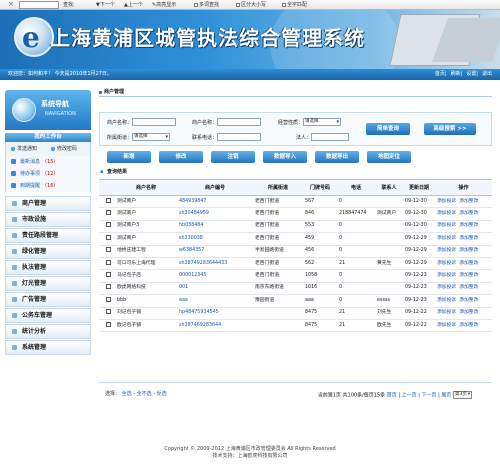 Image resolution: width=500 pixels, height=475 pixels. Describe the element at coordinates (295, 289) in the screenshot. I see `table-row: 欧虎网络科技 001 南京东路街道 1016 0 09-12-23 添加投诉 添加整改` at that location.